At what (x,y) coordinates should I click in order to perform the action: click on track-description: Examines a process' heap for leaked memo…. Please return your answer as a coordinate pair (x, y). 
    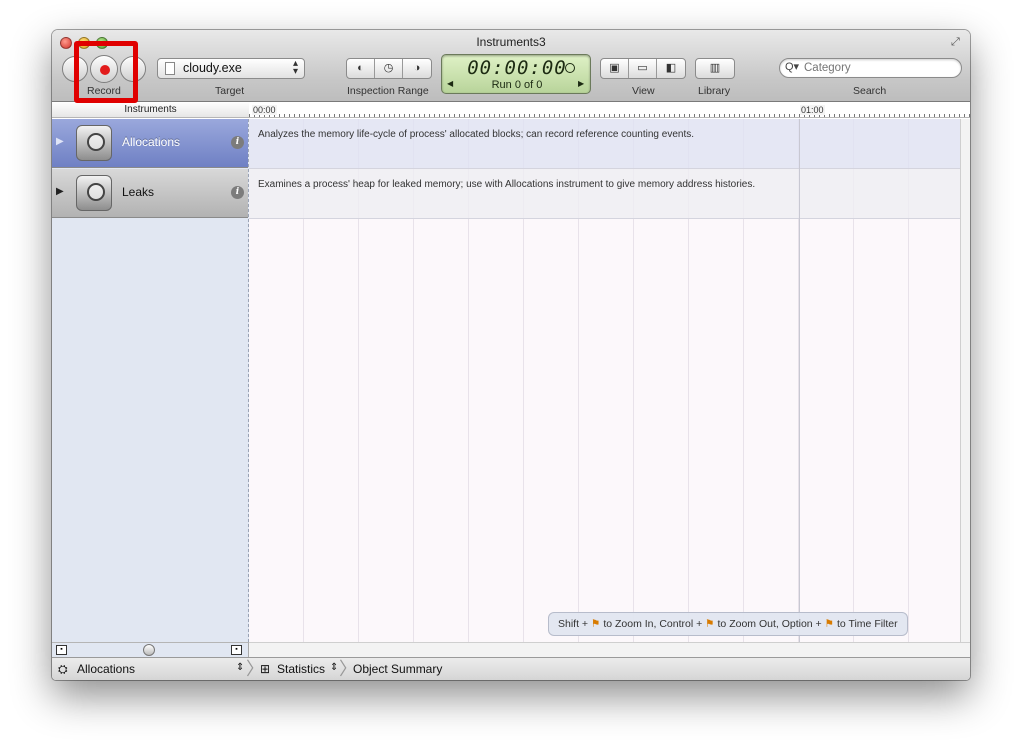
    Looking at the image, I should click on (507, 184).